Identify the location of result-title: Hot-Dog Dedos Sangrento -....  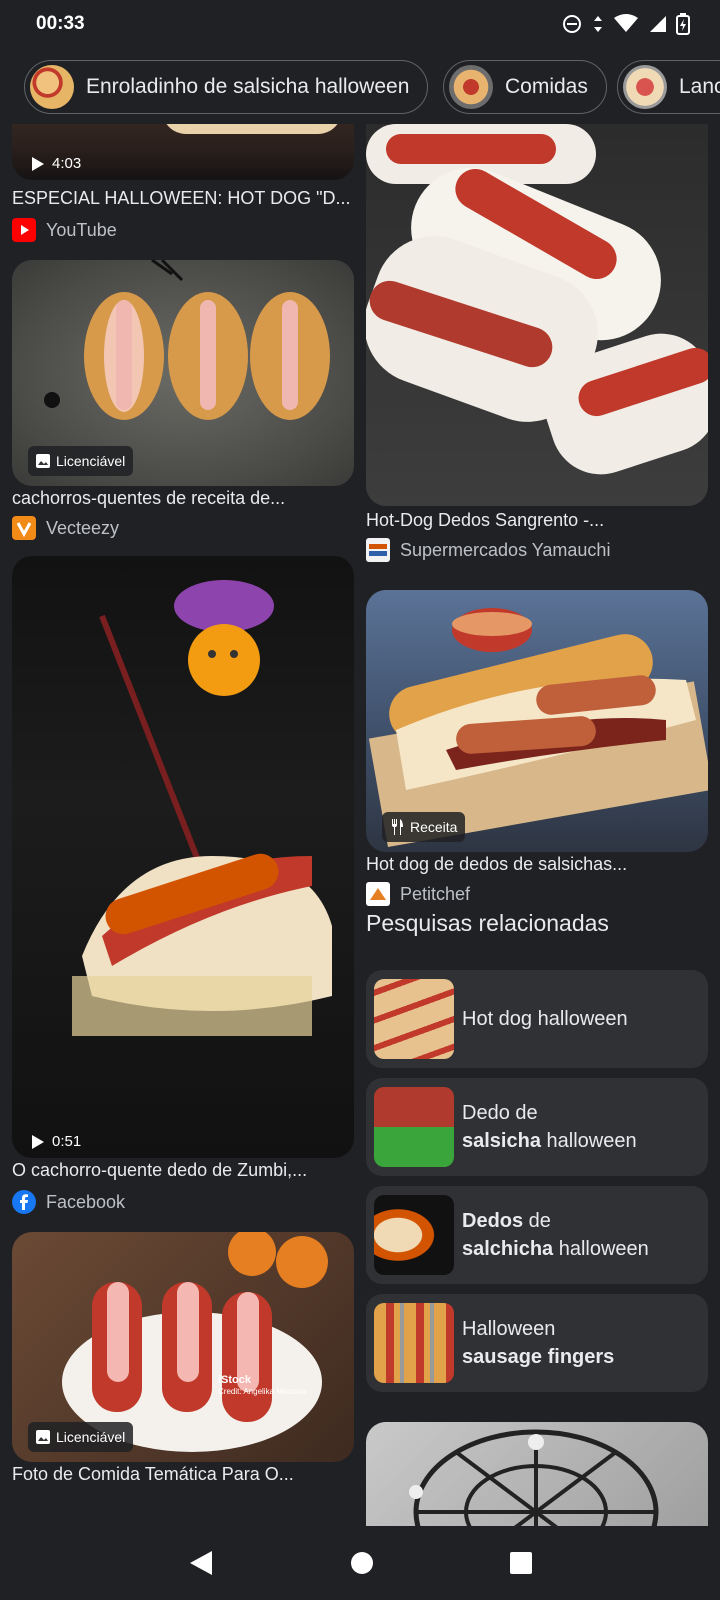
(537, 520).